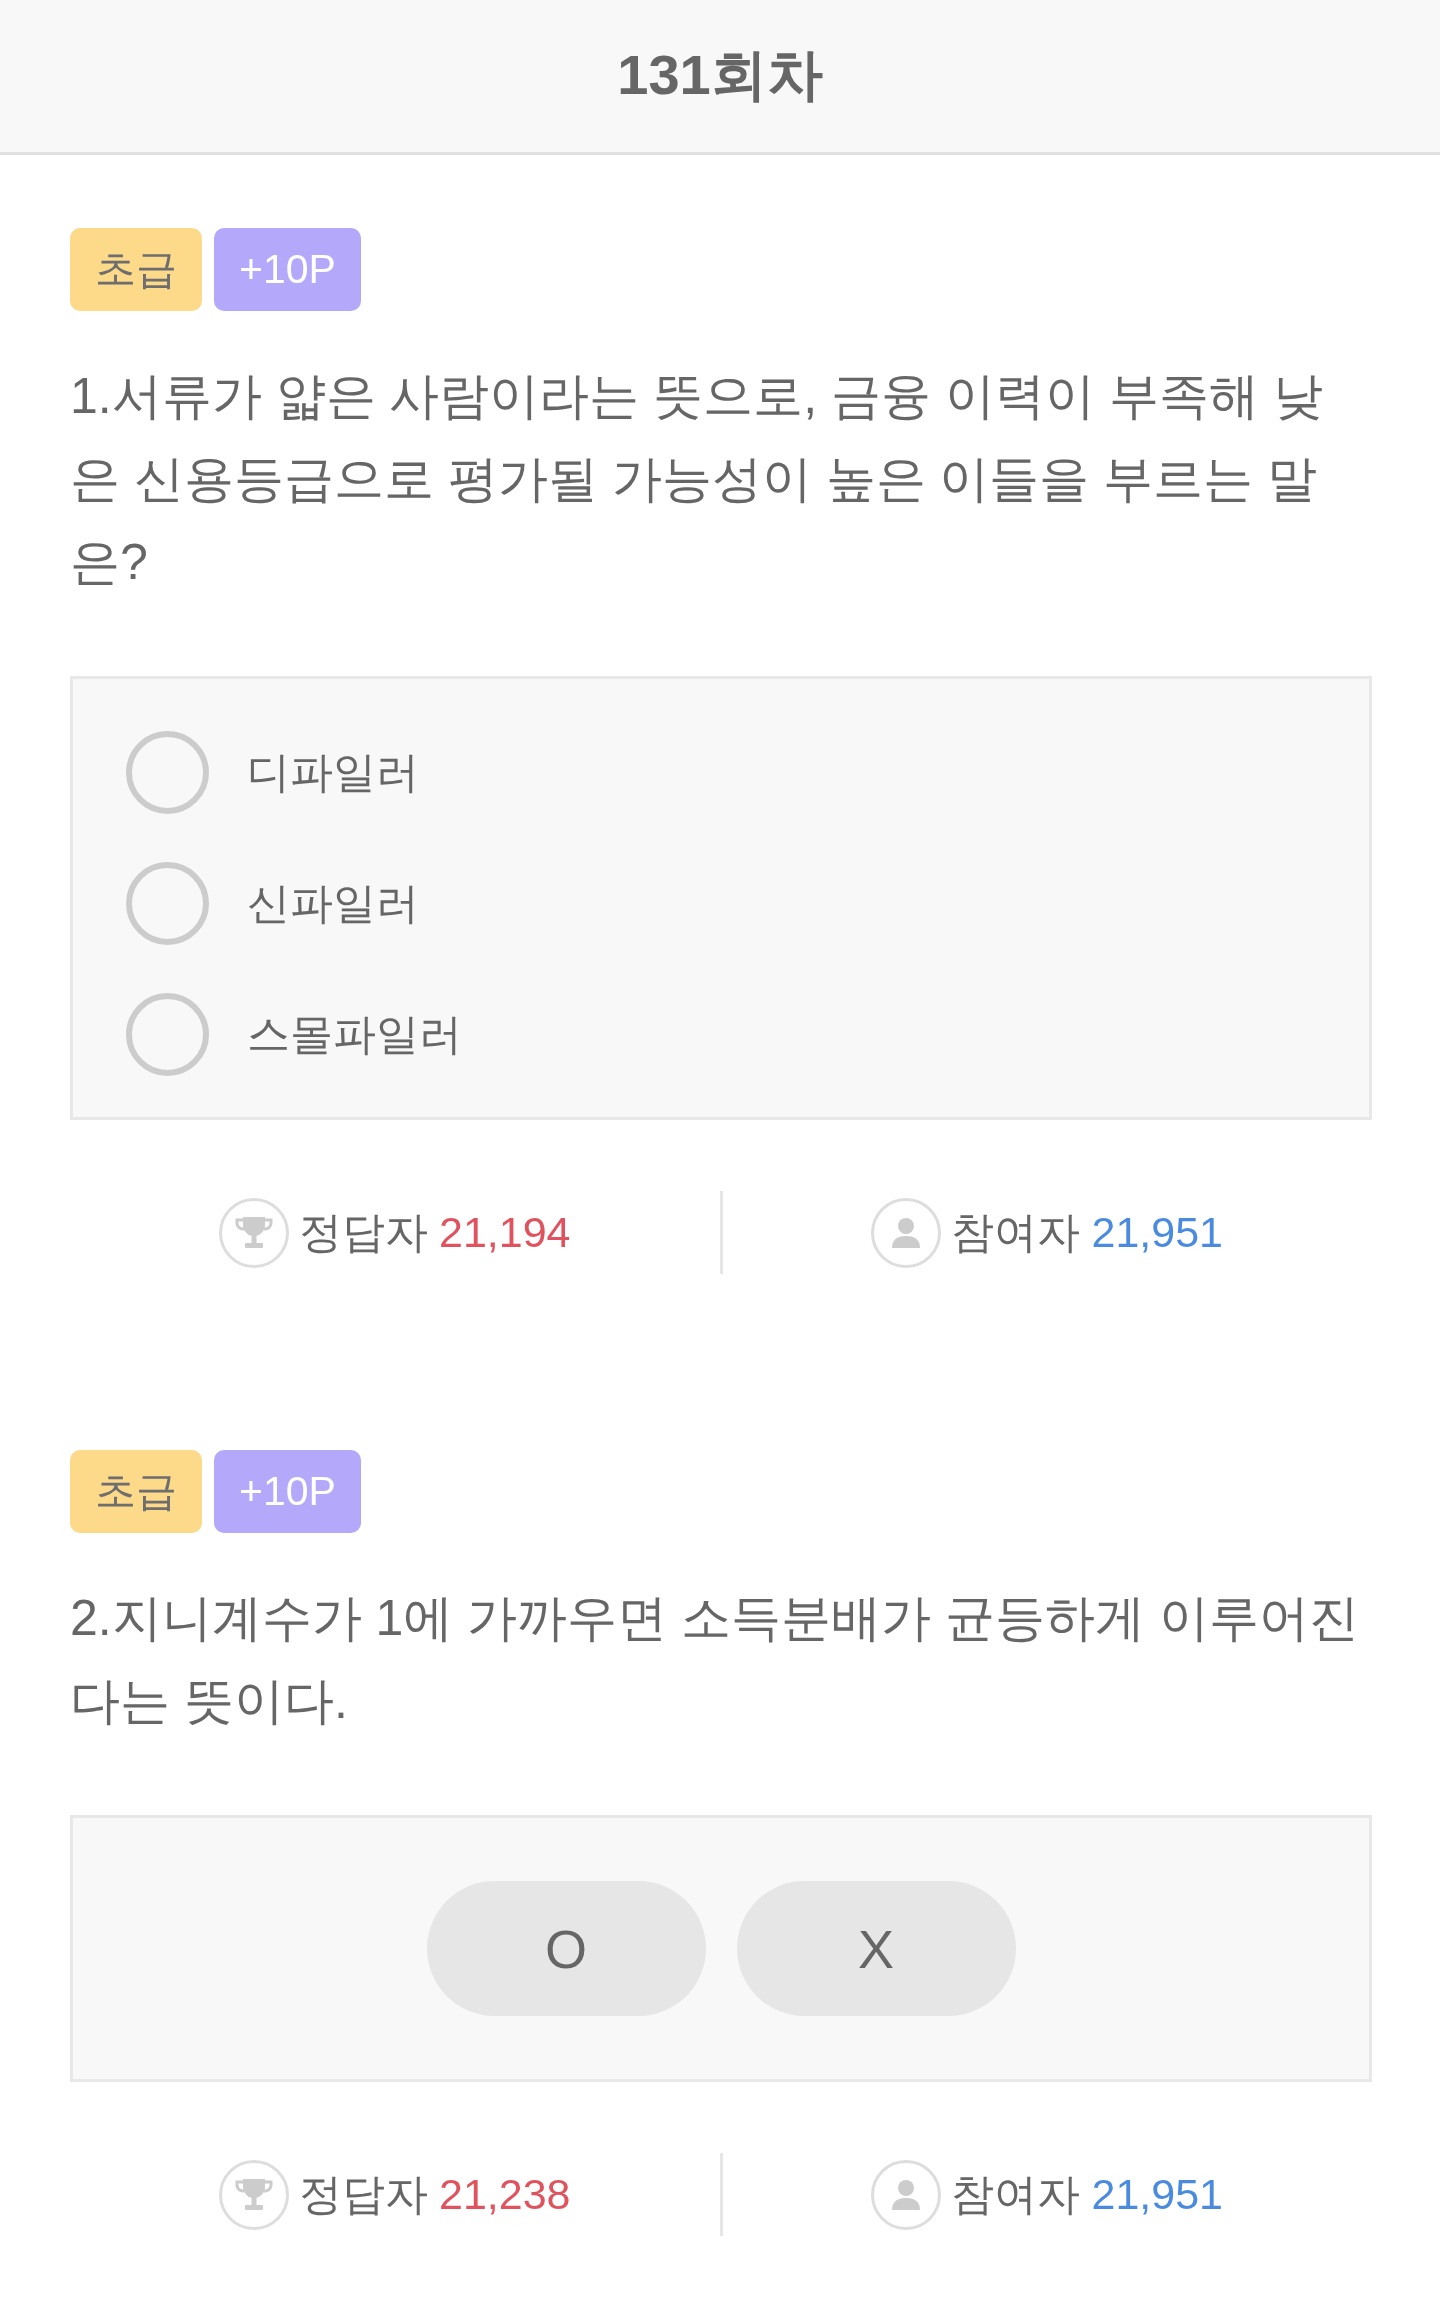 The width and height of the screenshot is (1440, 2321). Describe the element at coordinates (721, 772) in the screenshot. I see `answer-option: 디파일러` at that location.